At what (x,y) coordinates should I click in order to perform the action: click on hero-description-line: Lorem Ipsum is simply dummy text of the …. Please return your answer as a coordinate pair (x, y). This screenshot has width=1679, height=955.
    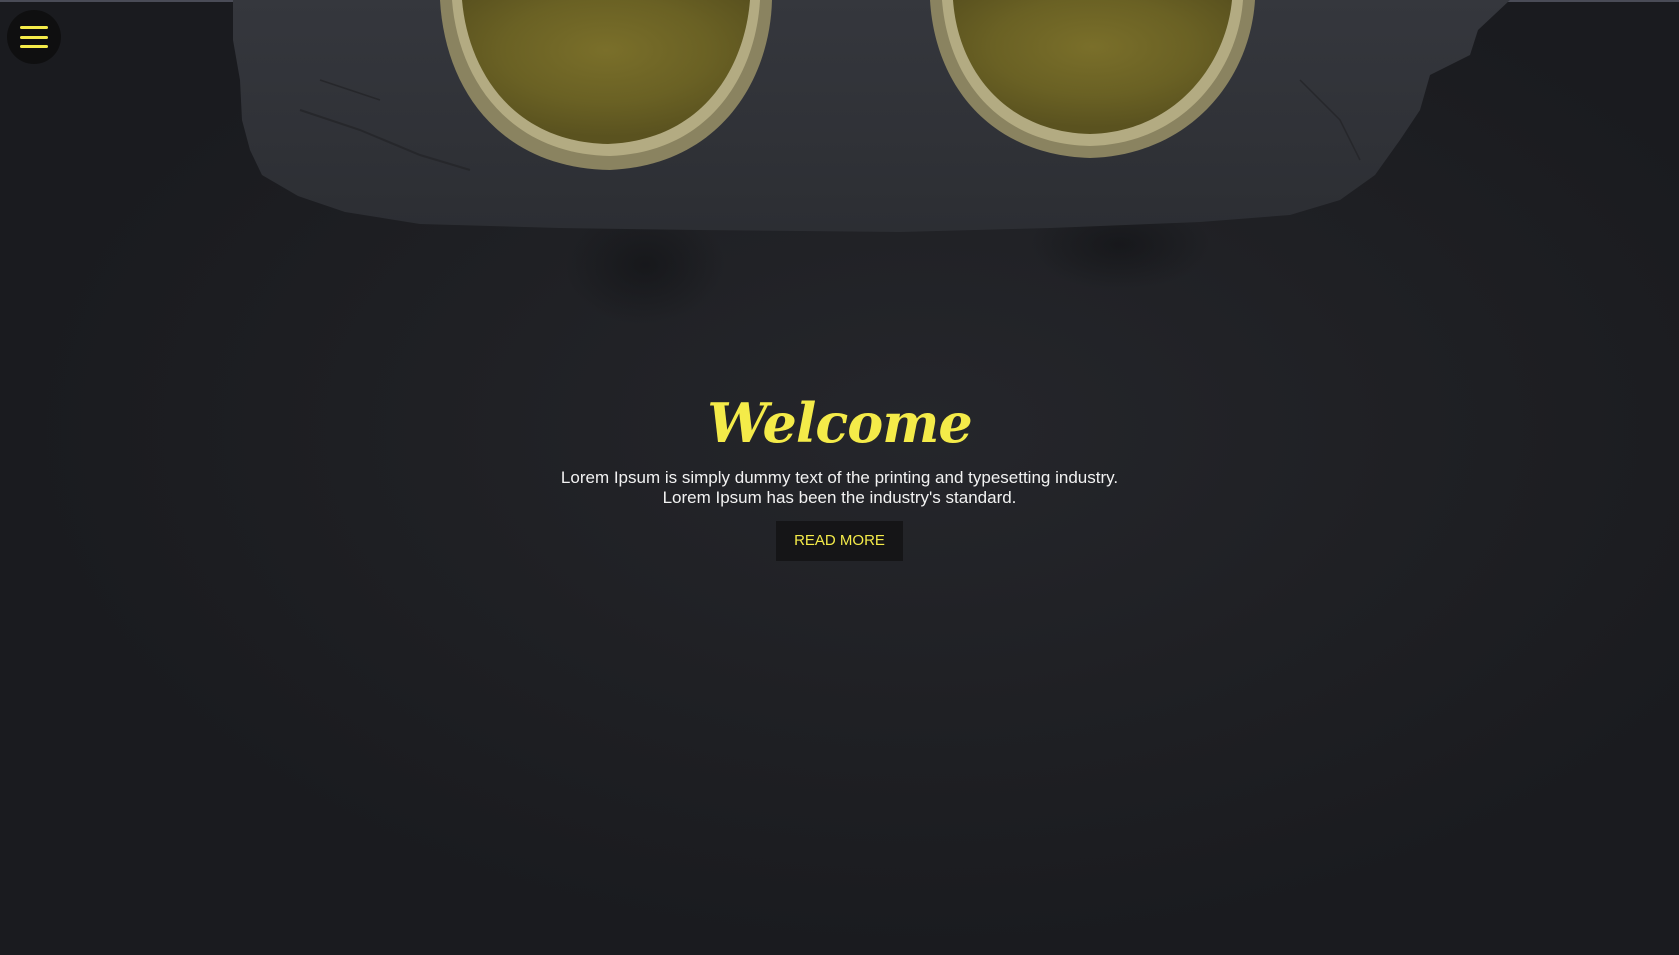
    Looking at the image, I should click on (839, 477).